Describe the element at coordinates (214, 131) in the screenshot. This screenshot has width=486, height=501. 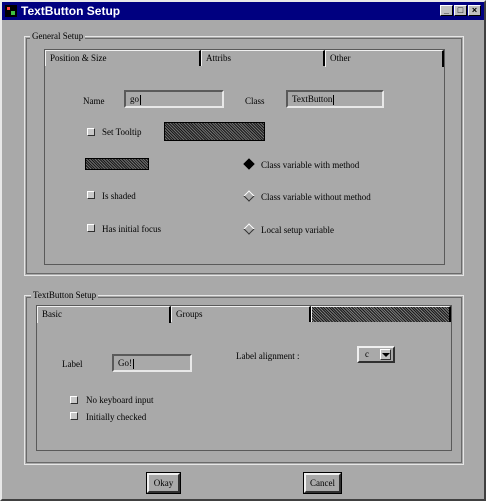
I see `tooltip-field-disabled` at that location.